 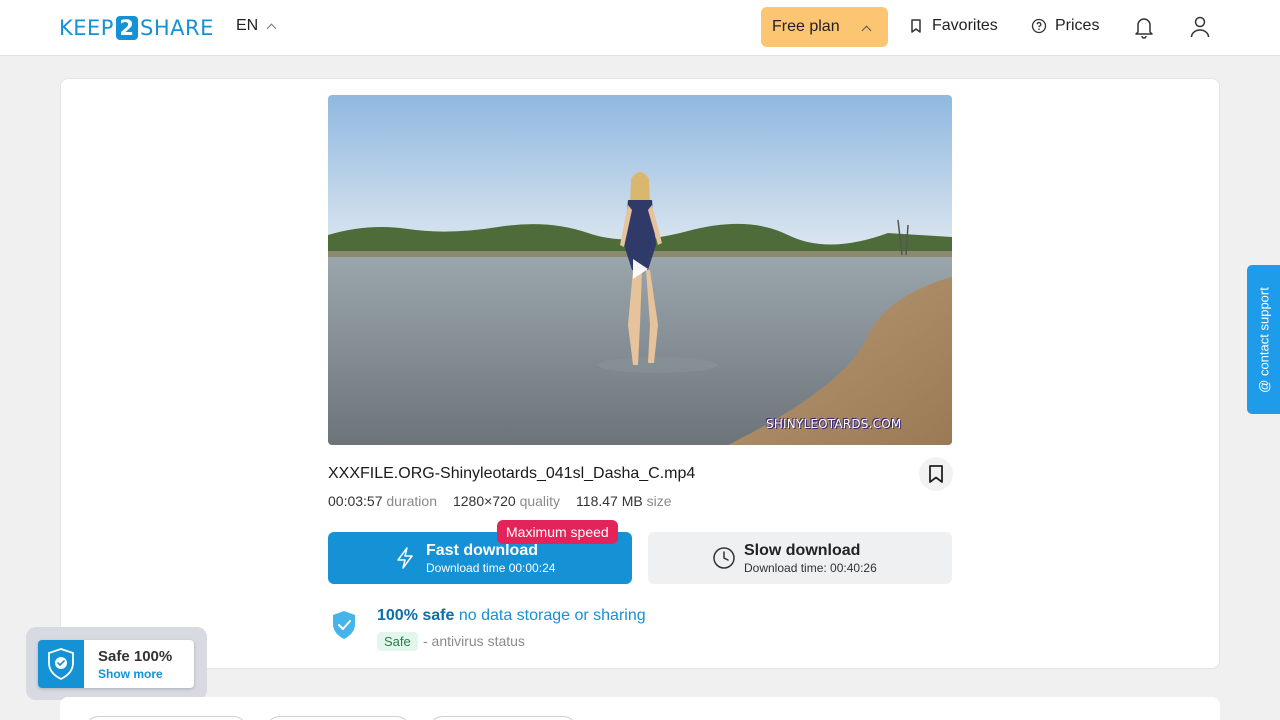 I want to click on duration-info: 00:03:57 duration, so click(x=382, y=501).